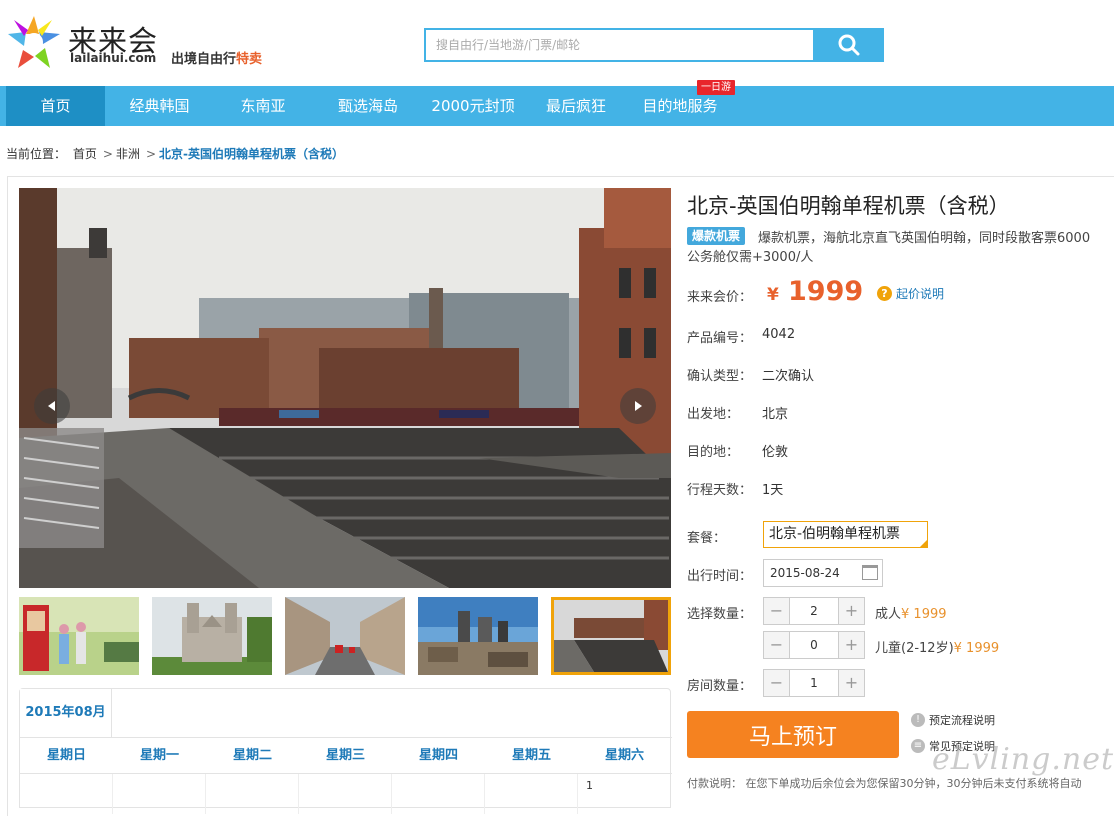 The width and height of the screenshot is (1114, 816). I want to click on product-title: 北京-英国伯明翰单程机票（含税）, so click(848, 206).